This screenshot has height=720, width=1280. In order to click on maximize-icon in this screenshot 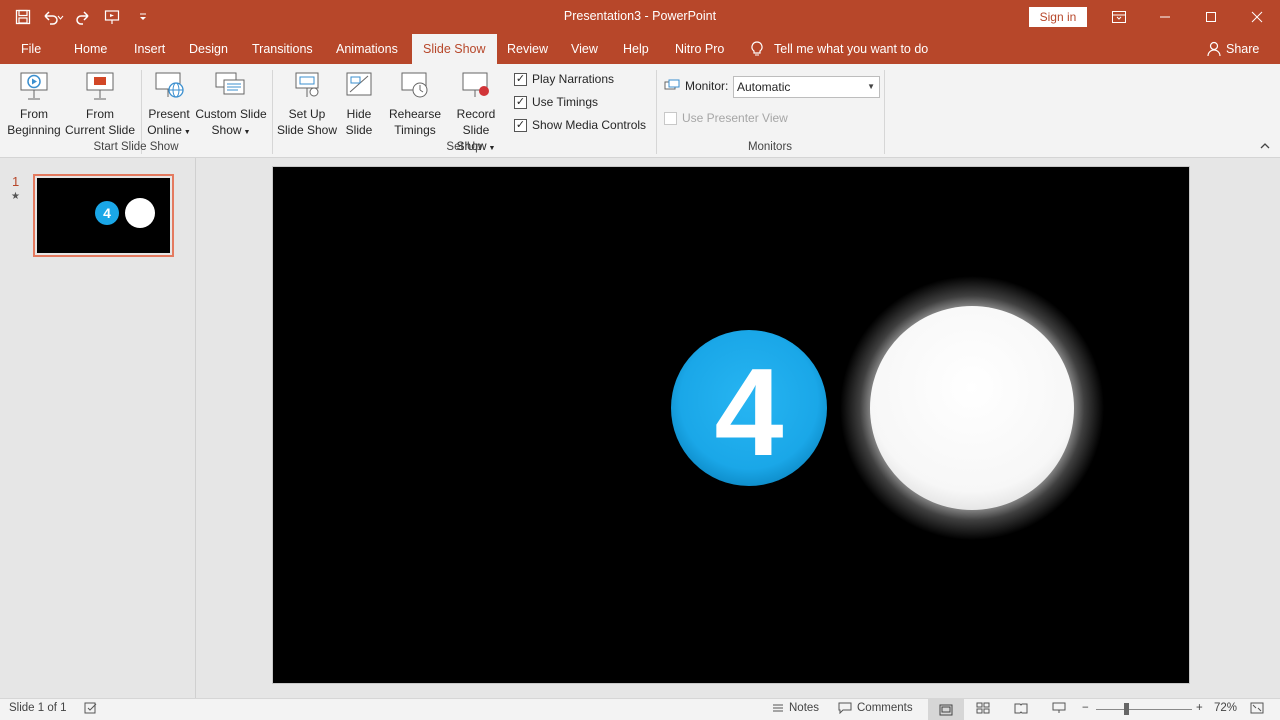, I will do `click(1211, 17)`.